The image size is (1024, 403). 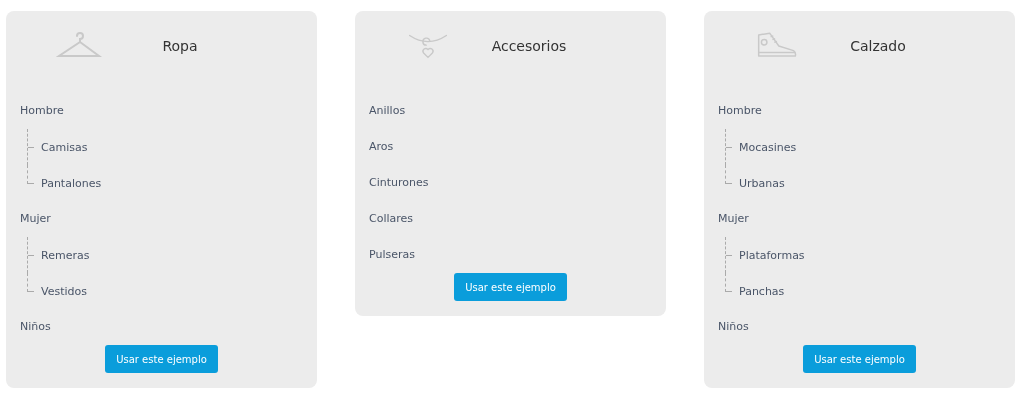 I want to click on subcategory-item: Panchas, so click(x=762, y=291).